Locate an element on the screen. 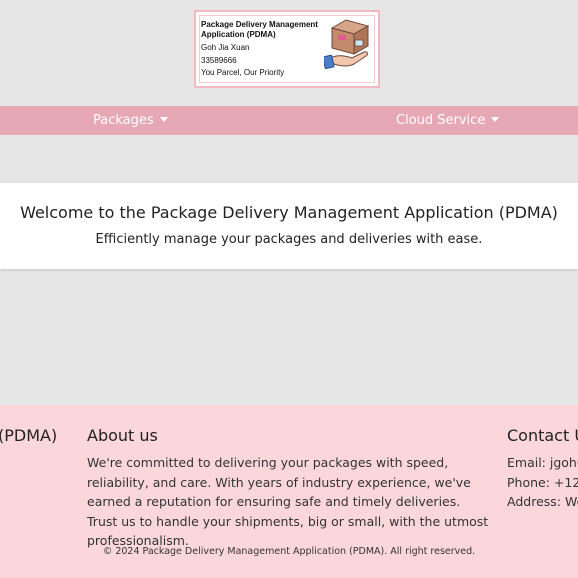  contact-address: Address: We is located at coordinates (542, 501).